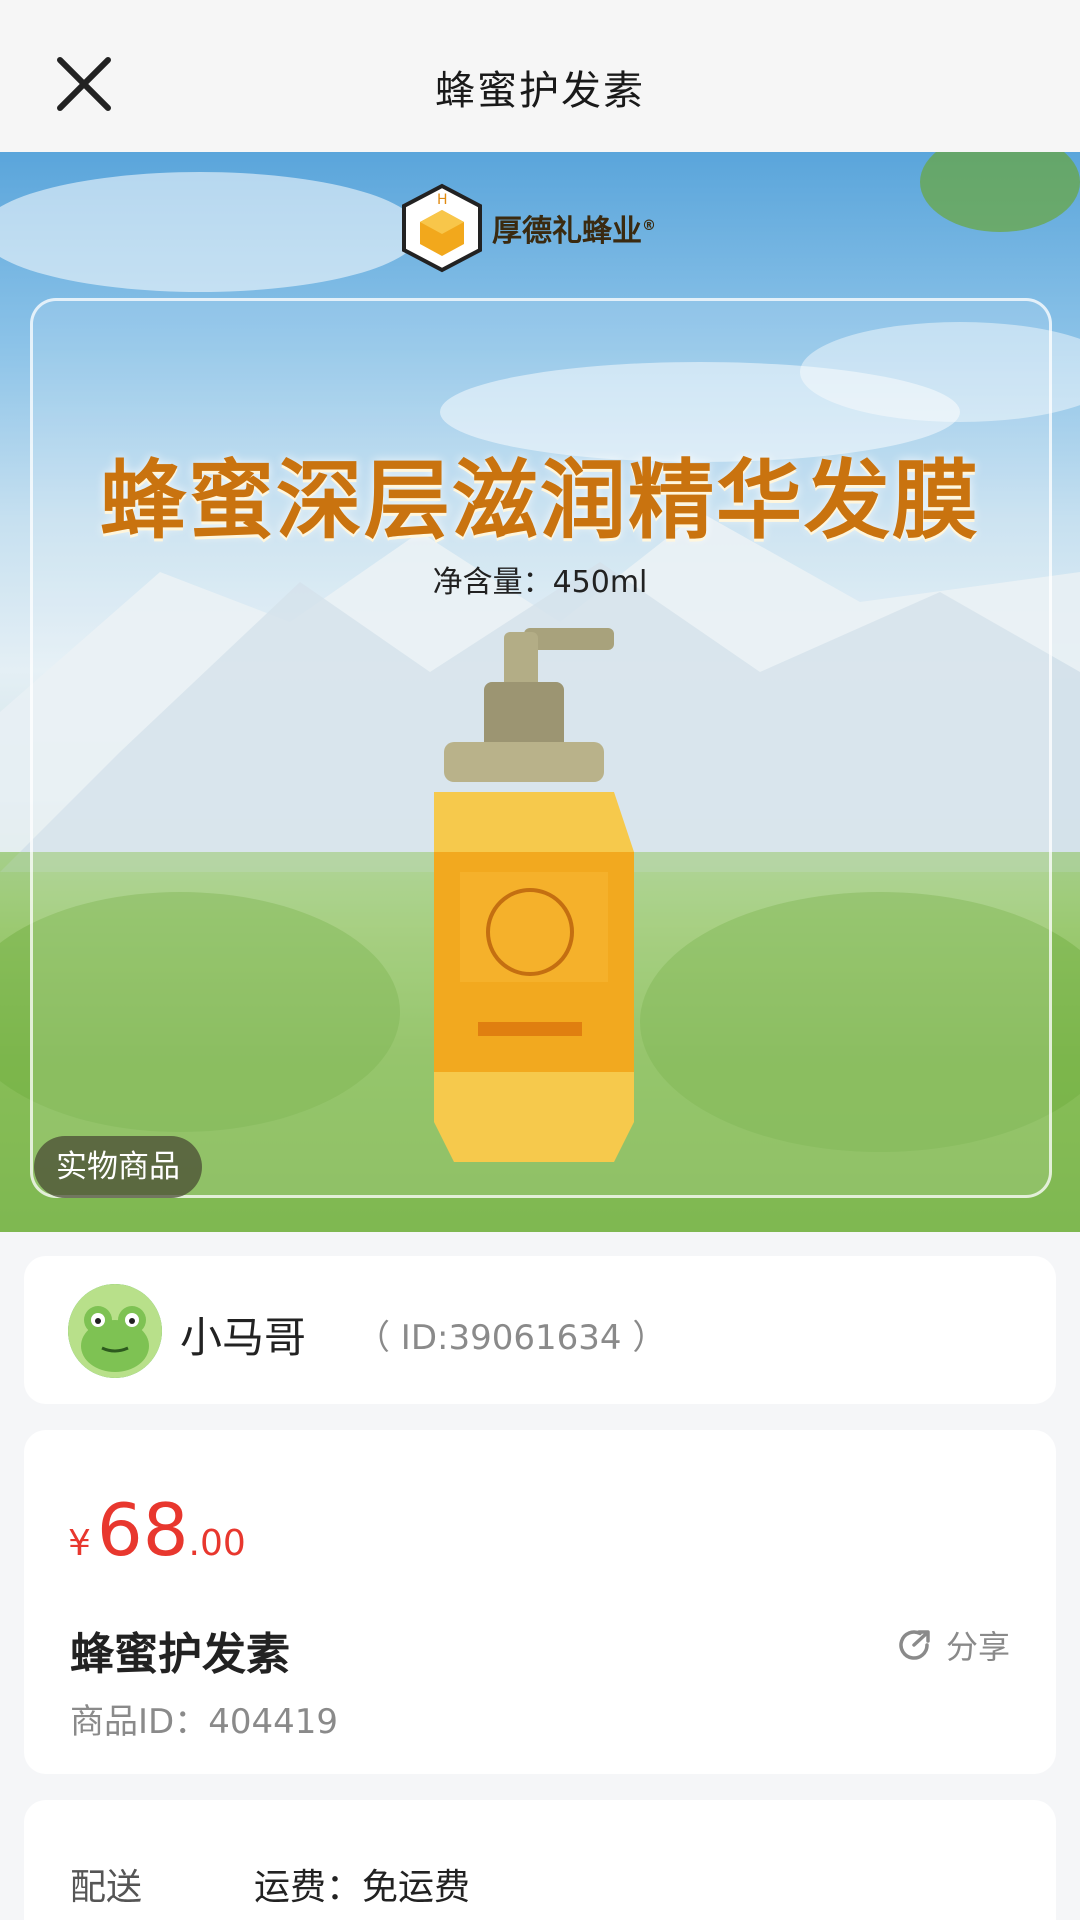  What do you see at coordinates (540, 1860) in the screenshot?
I see `delivery-card: 配送 运费：免运费` at bounding box center [540, 1860].